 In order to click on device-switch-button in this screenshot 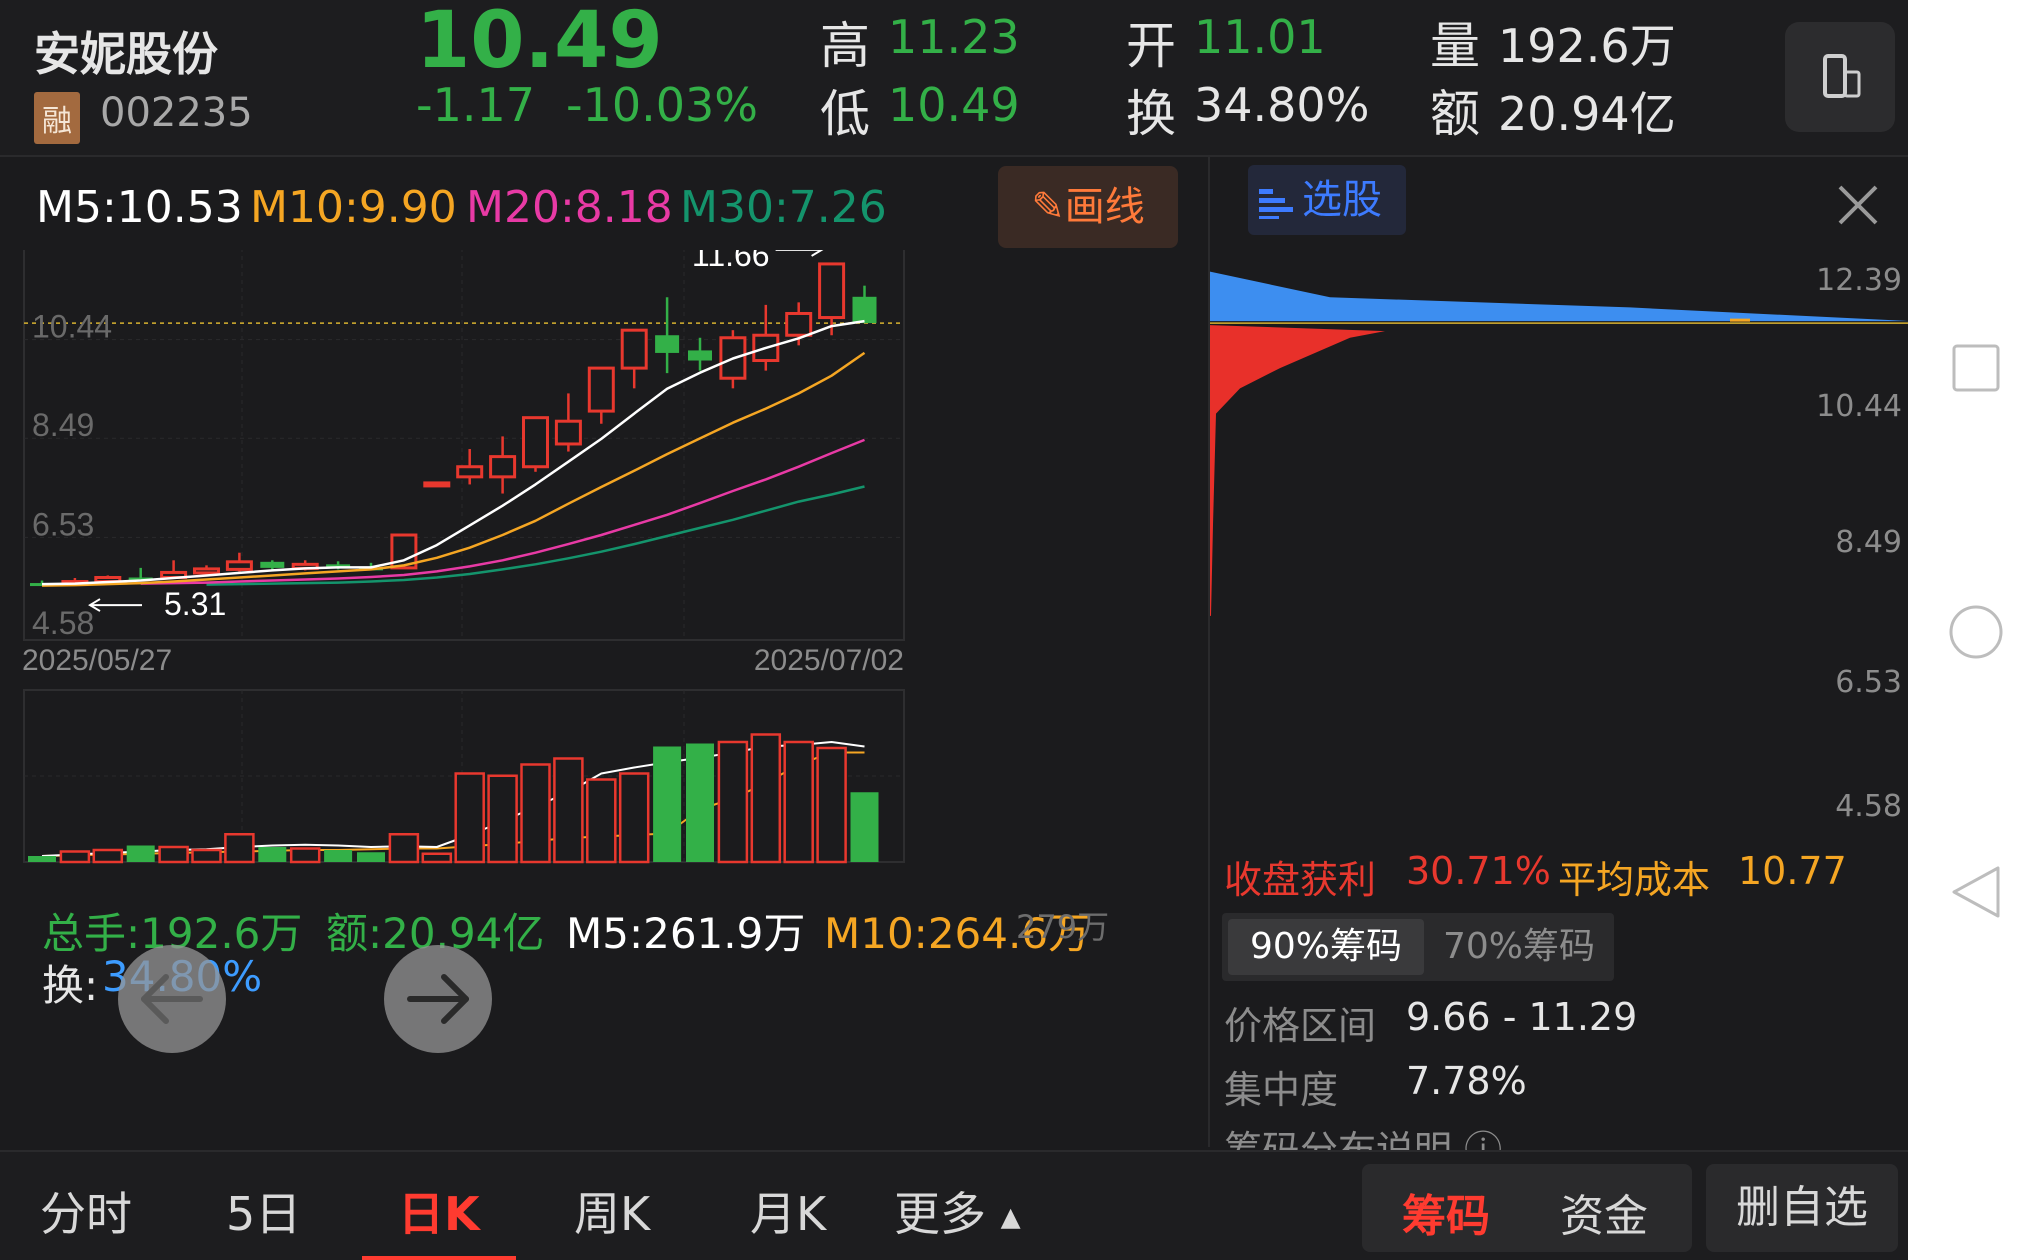, I will do `click(1840, 77)`.